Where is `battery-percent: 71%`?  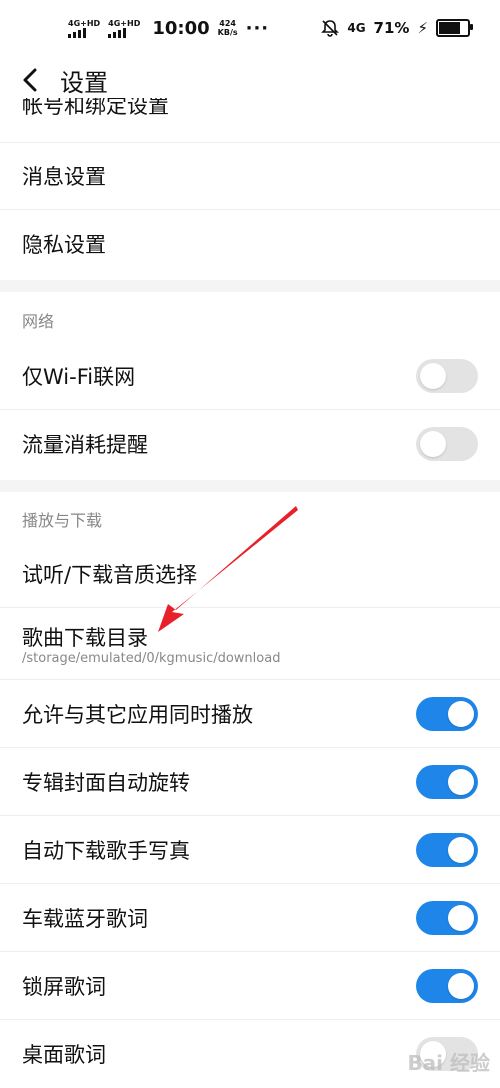
battery-percent: 71% is located at coordinates (391, 28).